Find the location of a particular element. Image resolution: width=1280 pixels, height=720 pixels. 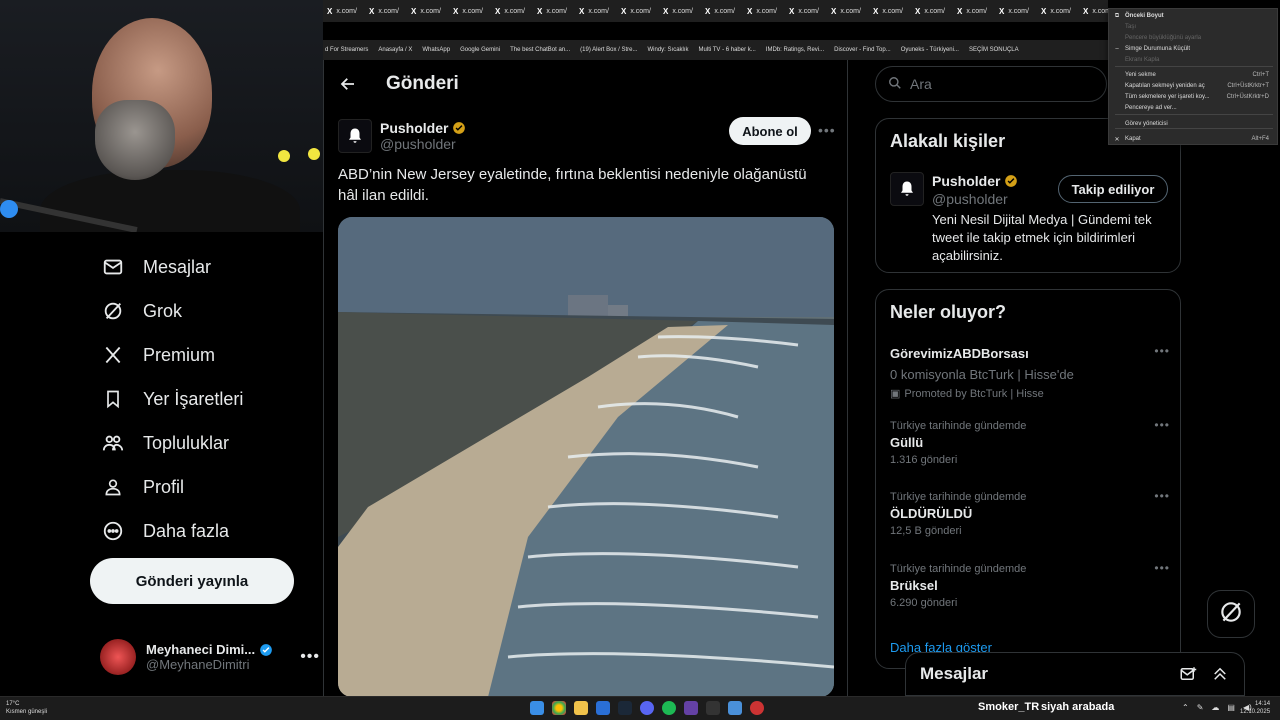

sidebar-item-premium: Premium is located at coordinates (205, 355).